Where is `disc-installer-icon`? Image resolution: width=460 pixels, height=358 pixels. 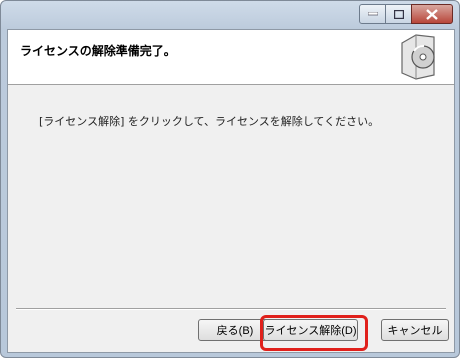 disc-installer-icon is located at coordinates (418, 57).